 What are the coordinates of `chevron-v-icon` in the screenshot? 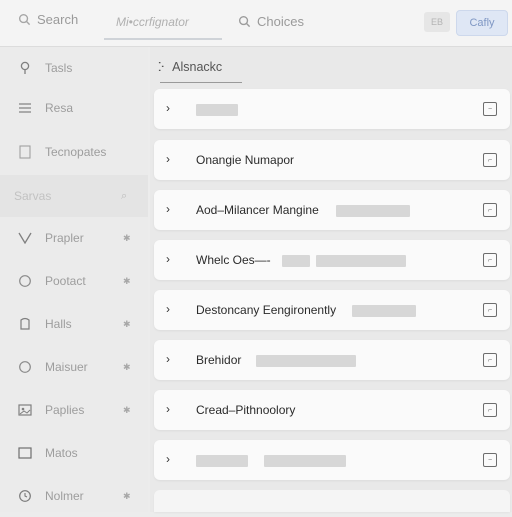 It's located at (25, 238).